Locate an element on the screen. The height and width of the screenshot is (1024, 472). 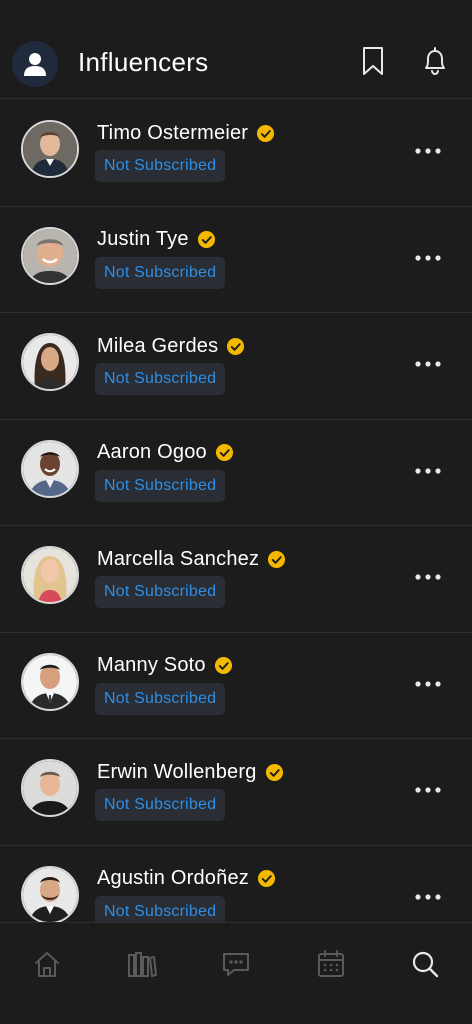
tab-library is located at coordinates (142, 964).